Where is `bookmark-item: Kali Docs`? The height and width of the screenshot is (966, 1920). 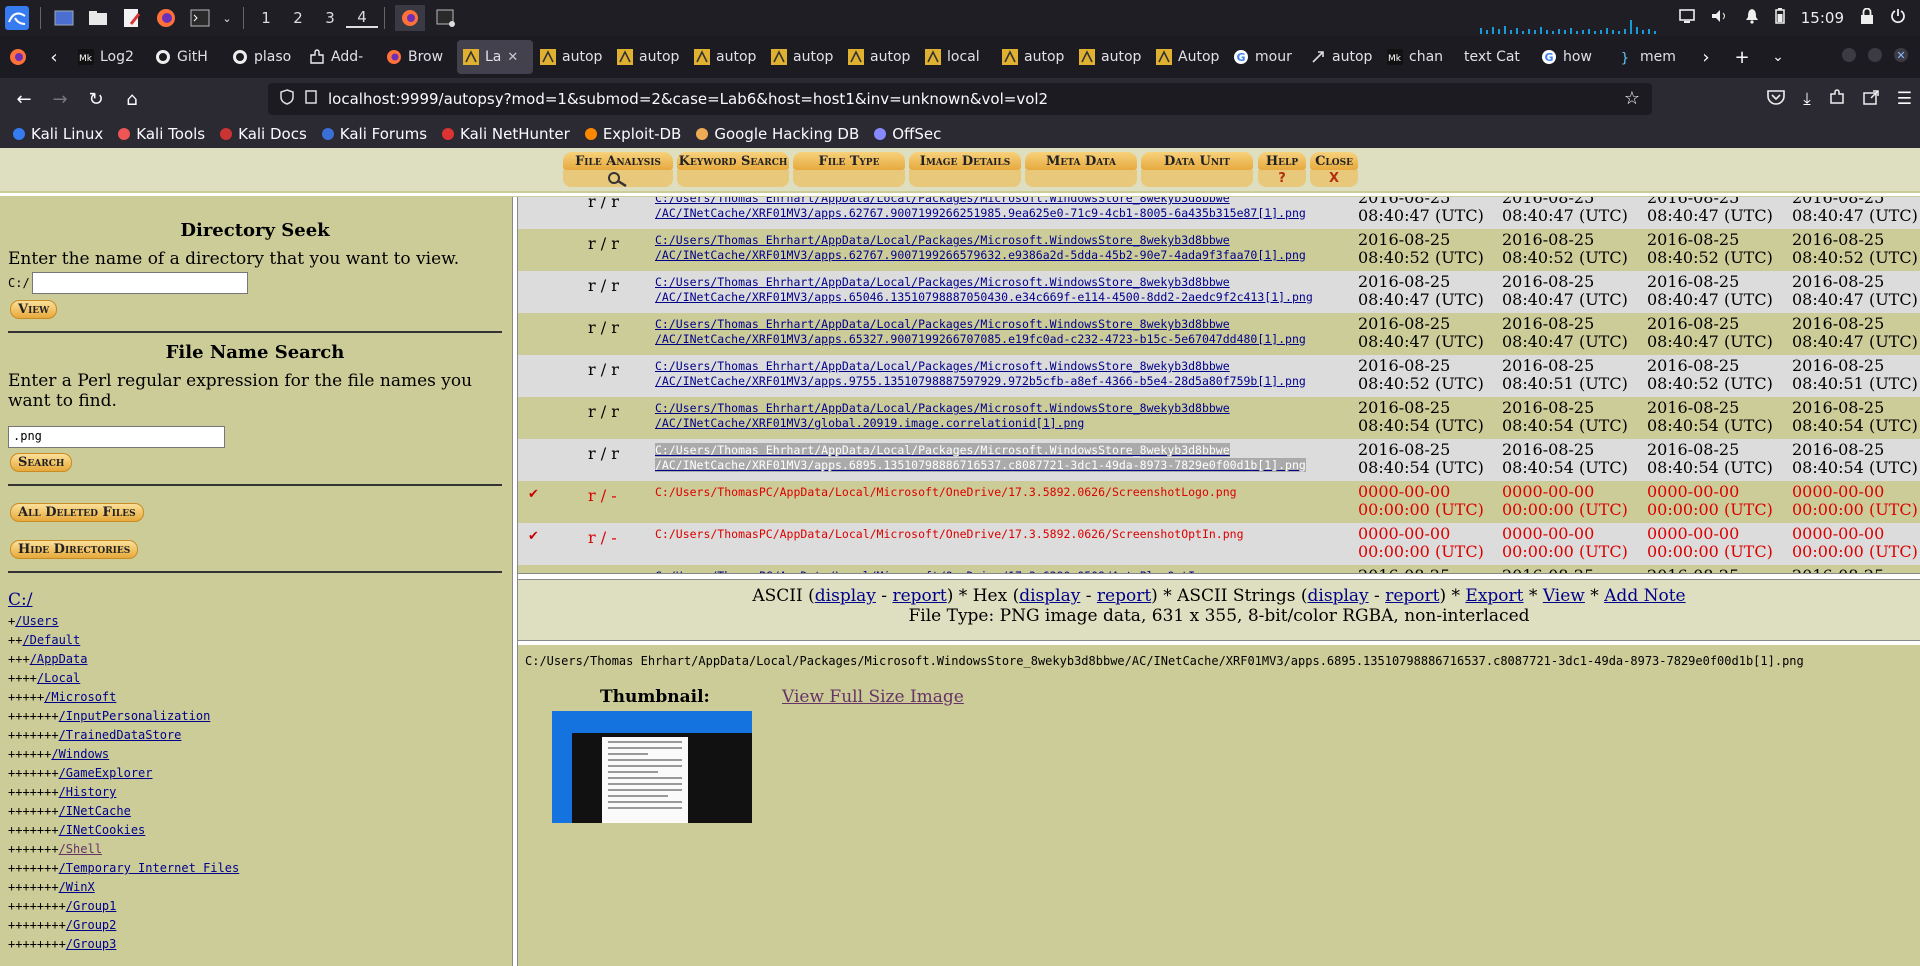 bookmark-item: Kali Docs is located at coordinates (263, 134).